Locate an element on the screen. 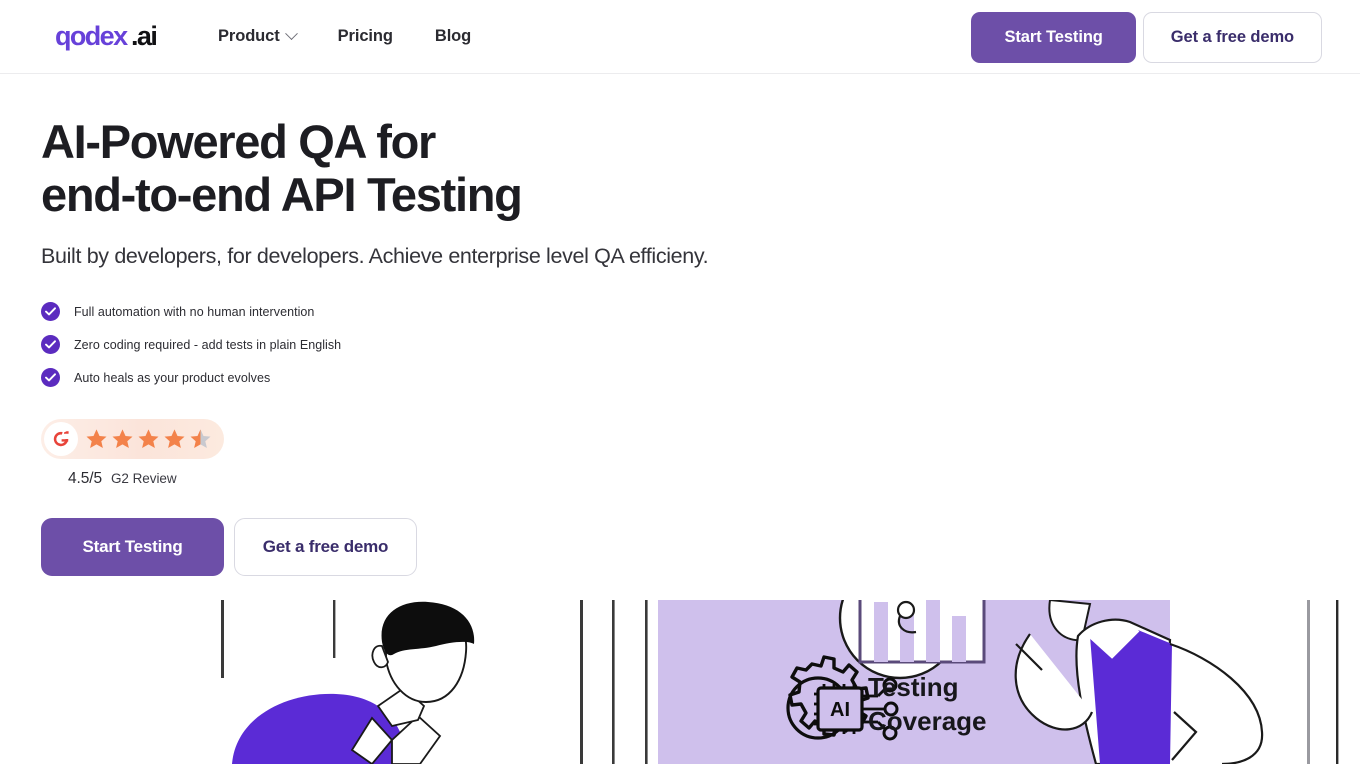 This screenshot has width=1360, height=764. panel-label-line1: Testing is located at coordinates (913, 687).